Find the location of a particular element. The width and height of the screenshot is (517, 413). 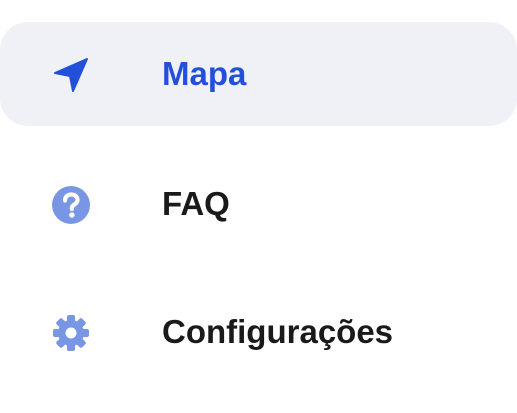

location-arrow-icon is located at coordinates (71, 75).